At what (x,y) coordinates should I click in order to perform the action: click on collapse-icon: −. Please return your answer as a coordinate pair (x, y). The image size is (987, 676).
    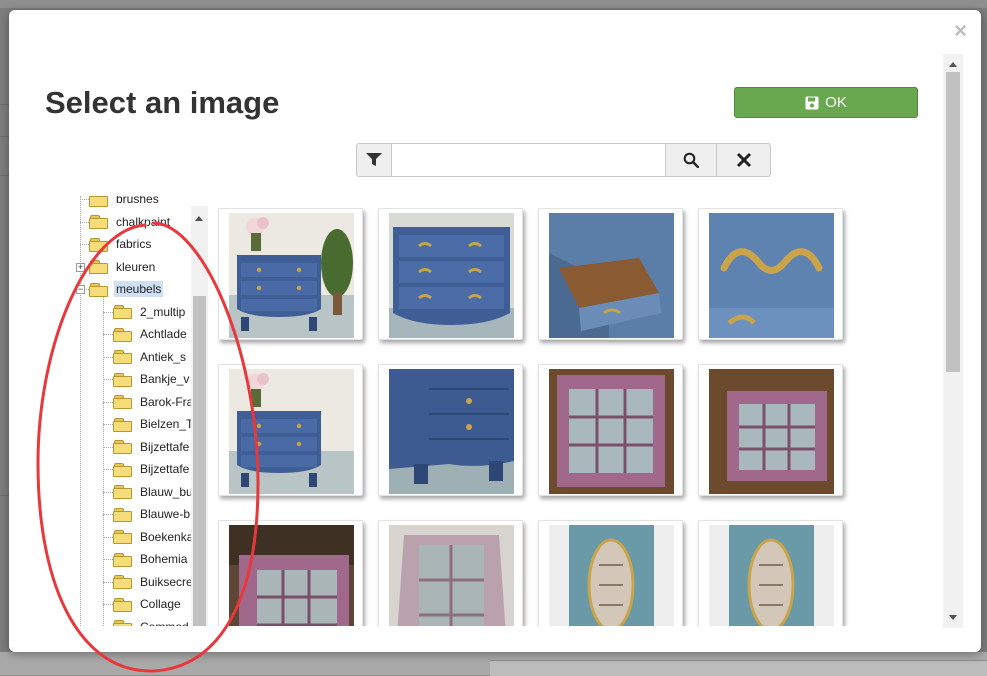
    Looking at the image, I should click on (80, 289).